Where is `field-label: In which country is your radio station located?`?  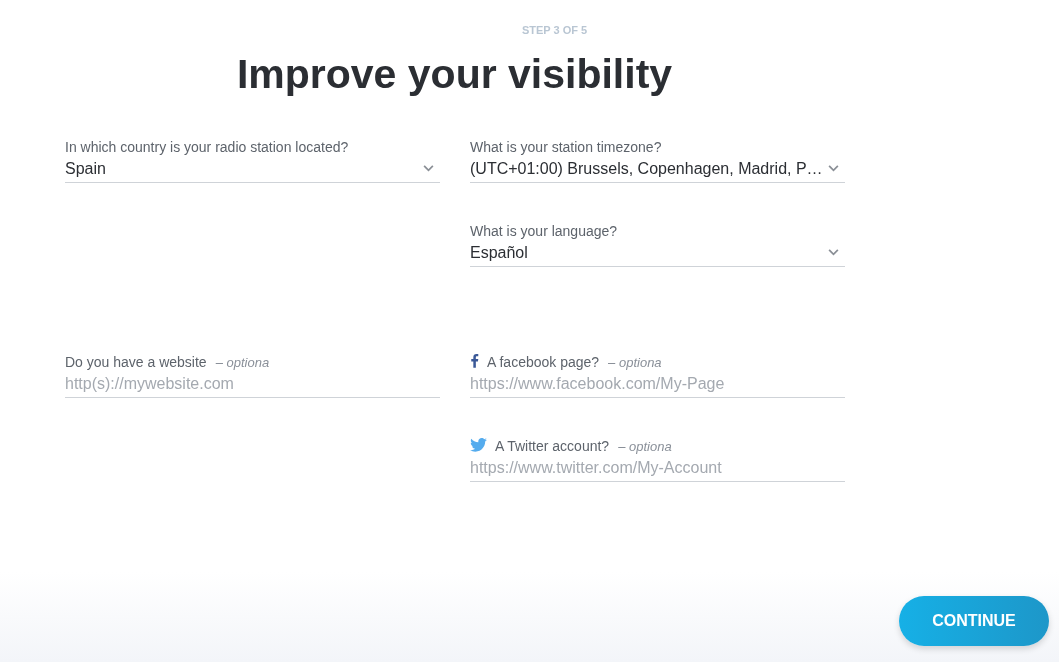 field-label: In which country is your radio station located? is located at coordinates (207, 147).